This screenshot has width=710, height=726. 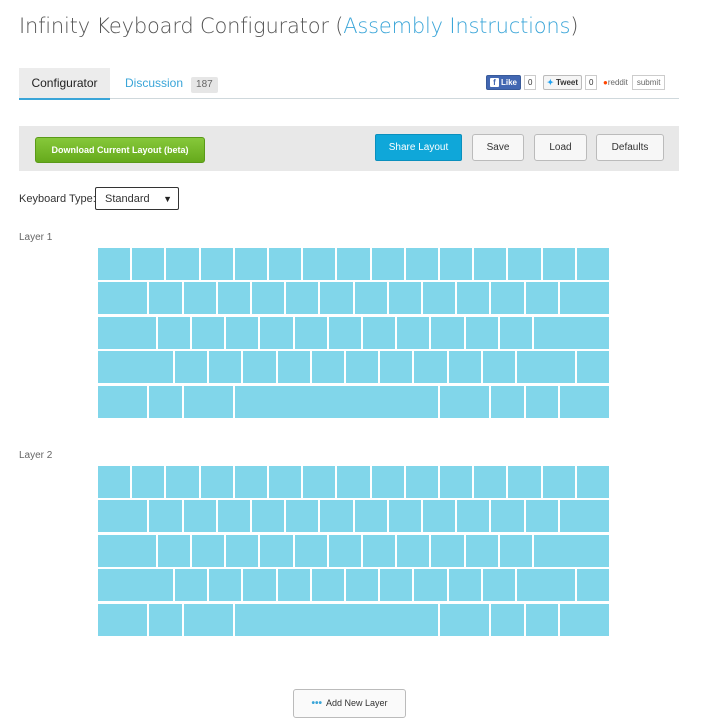 What do you see at coordinates (511, 82) in the screenshot?
I see `facebook-like: f Like 0` at bounding box center [511, 82].